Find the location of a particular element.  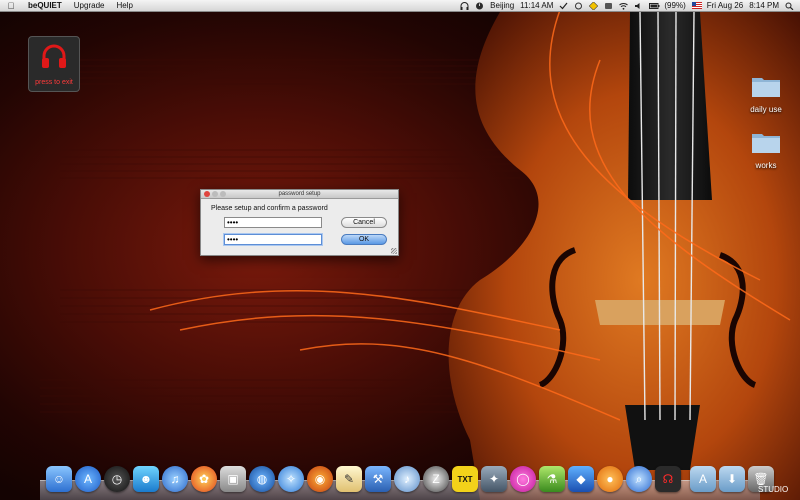

safari-icon: ✧ is located at coordinates (291, 479).